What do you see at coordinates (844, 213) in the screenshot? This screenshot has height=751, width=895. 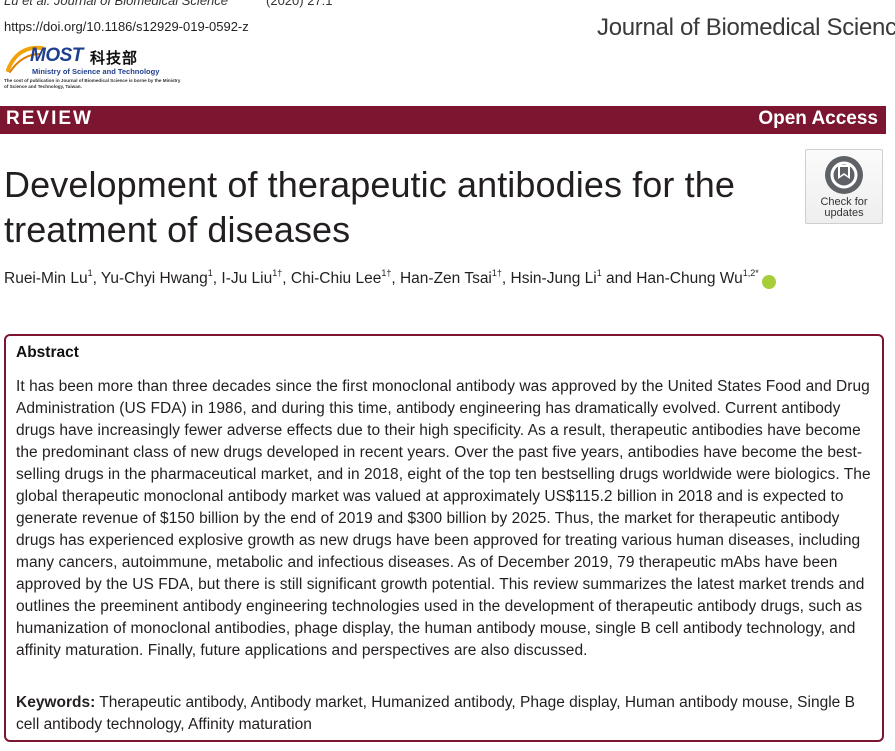 I see `updates-label-line2: updates` at bounding box center [844, 213].